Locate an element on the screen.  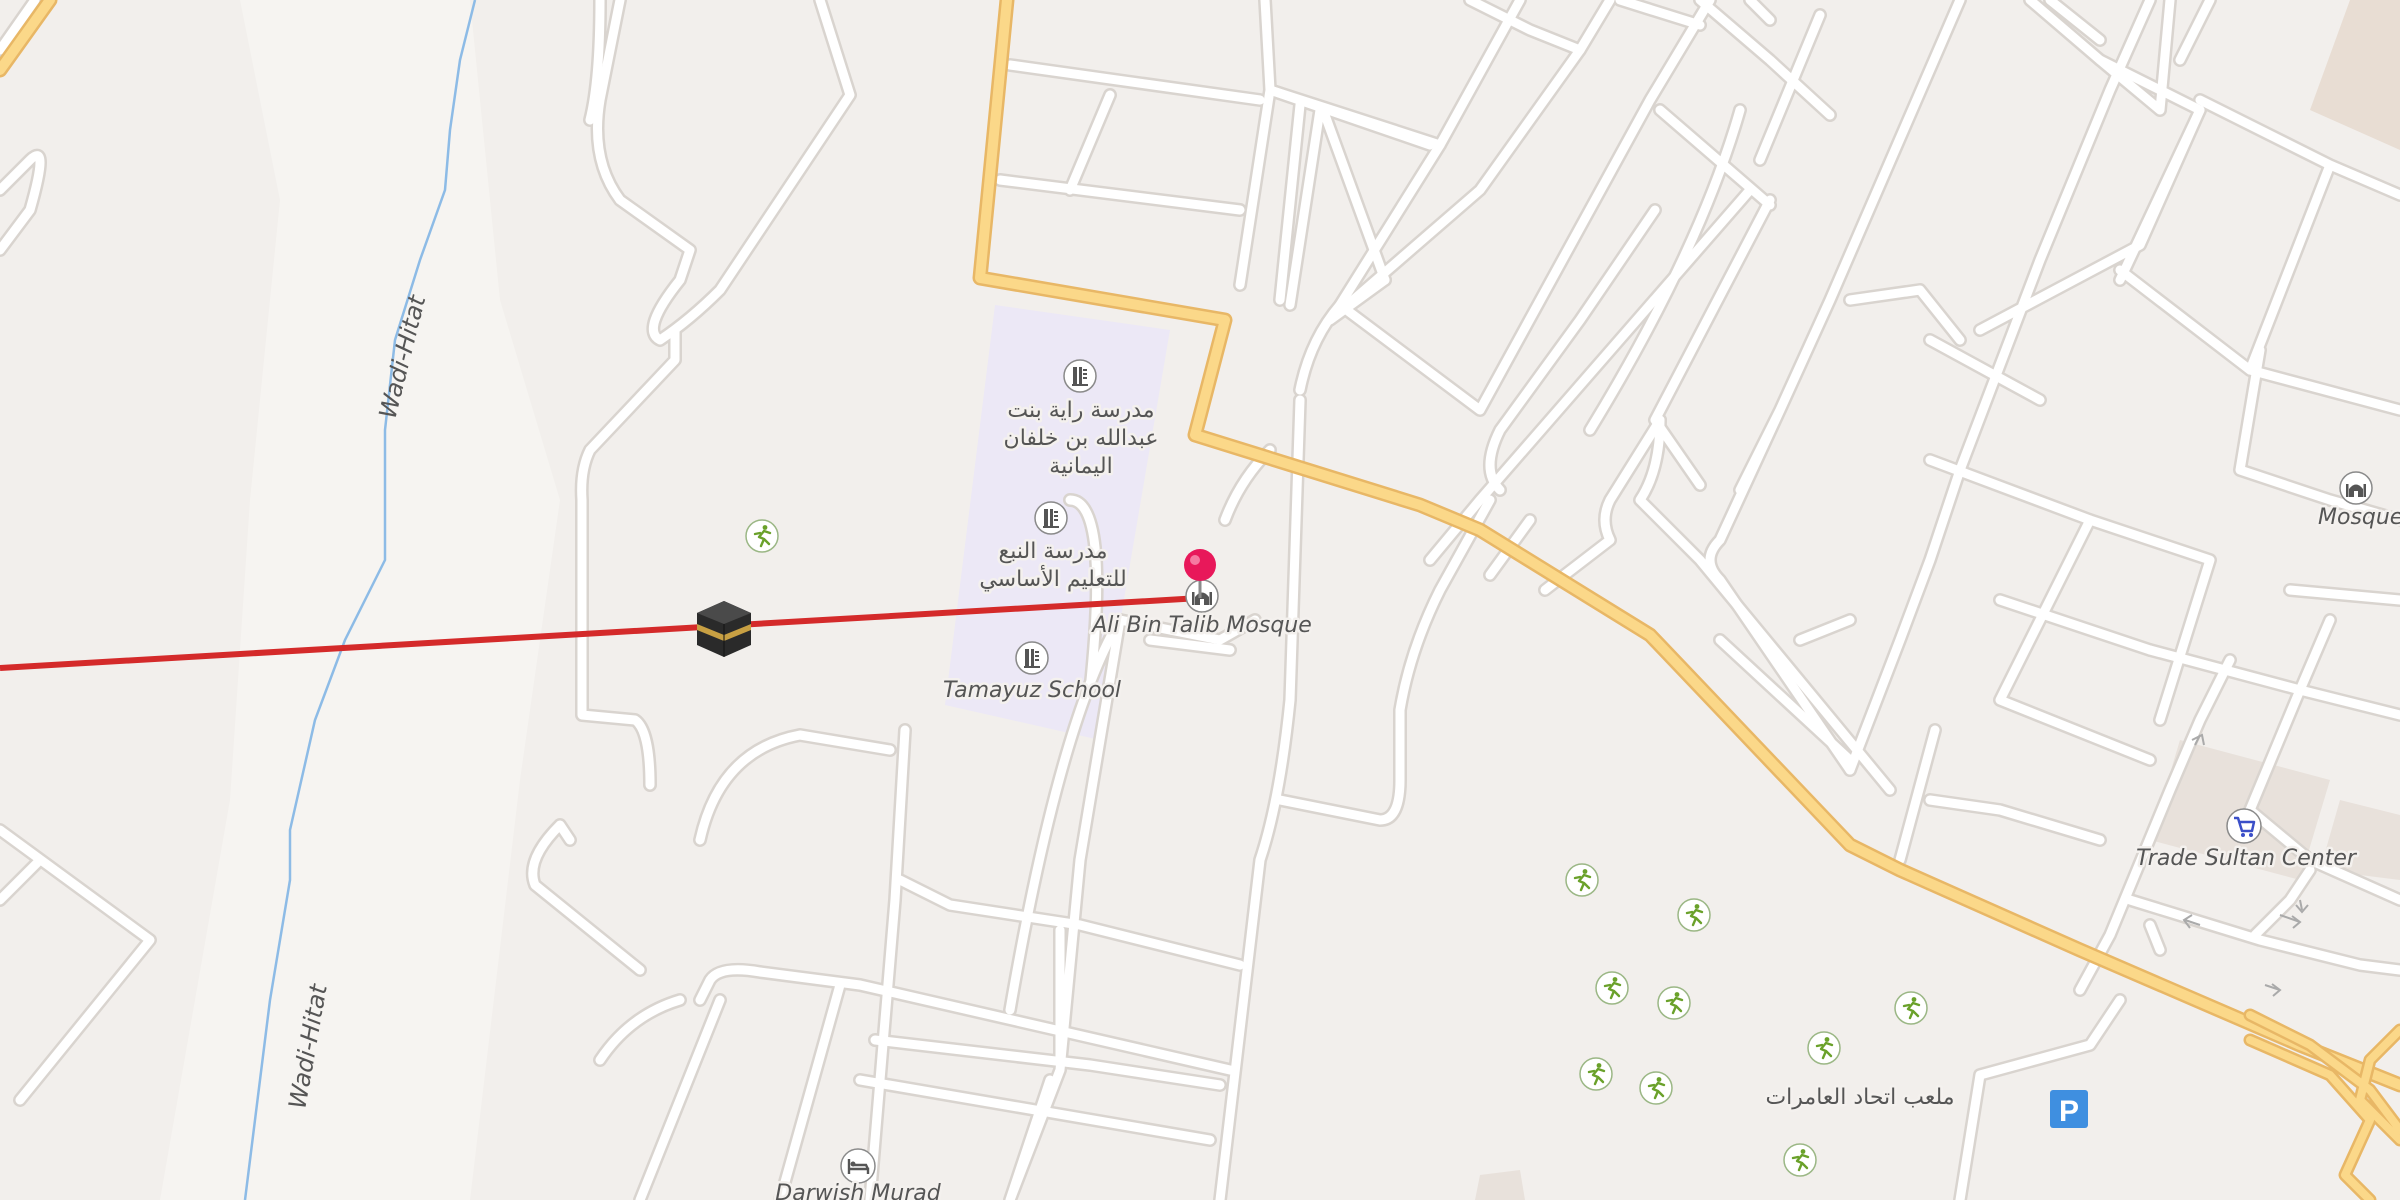
ali-bin-talib-mosque-label: Ali Bin Talib Mosque is located at coordinates (1201, 625).